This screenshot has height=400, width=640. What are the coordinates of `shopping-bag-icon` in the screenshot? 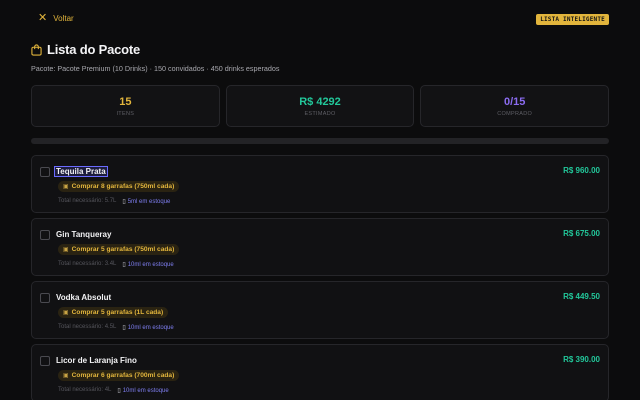 It's located at (36, 49).